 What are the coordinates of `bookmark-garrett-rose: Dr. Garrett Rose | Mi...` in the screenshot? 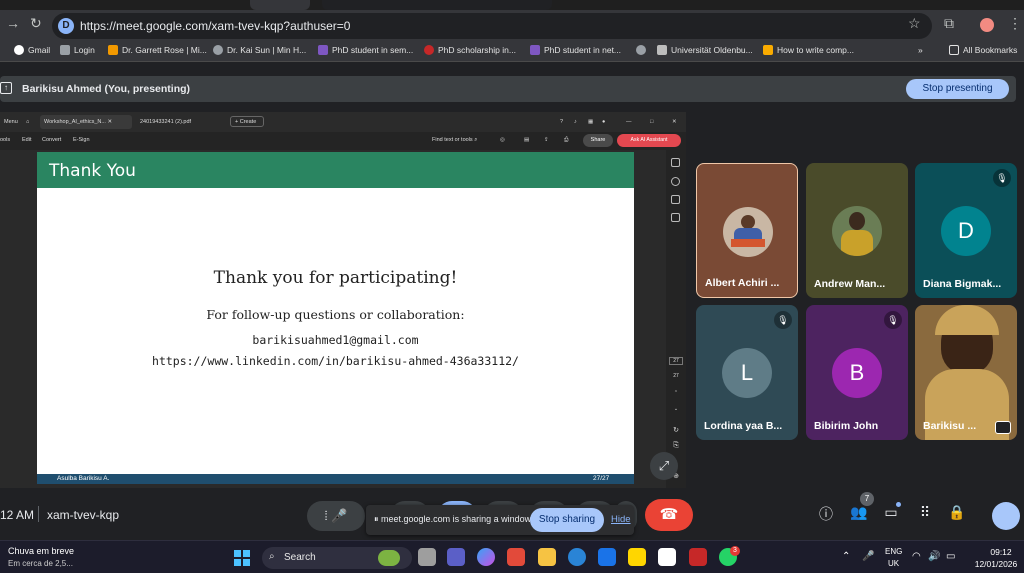 It's located at (157, 50).